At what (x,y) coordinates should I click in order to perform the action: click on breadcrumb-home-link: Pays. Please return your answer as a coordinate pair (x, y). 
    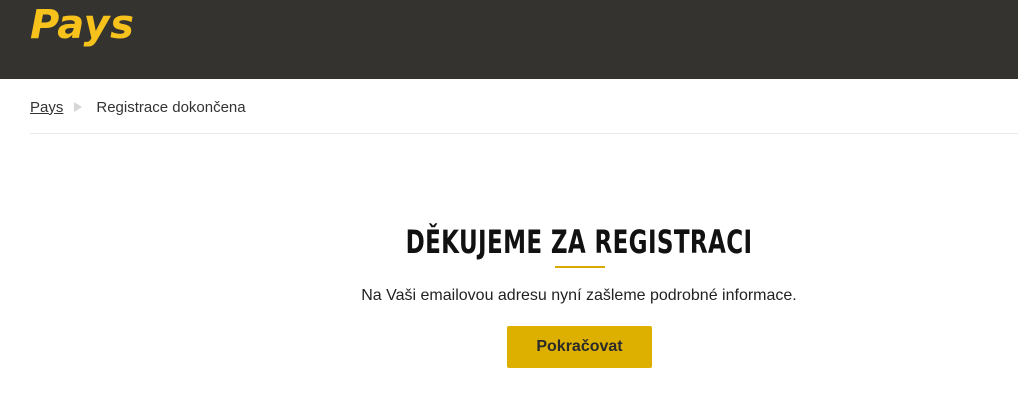
    Looking at the image, I should click on (46, 107).